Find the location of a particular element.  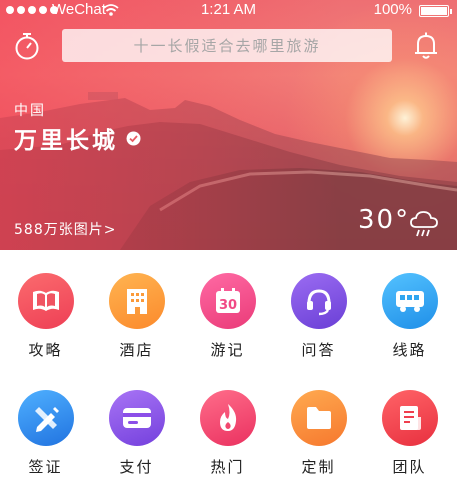

category-guide: 攻略 is located at coordinates (45, 316).